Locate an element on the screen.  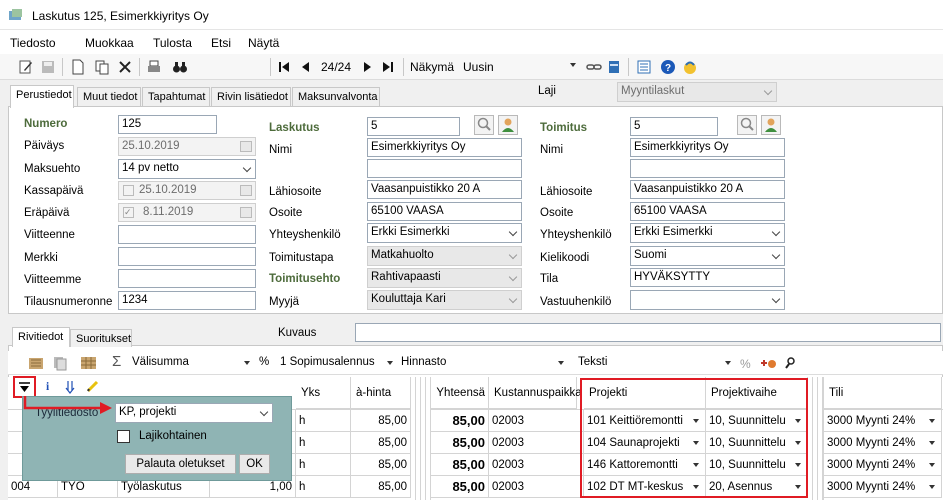
cell-project: 146 Kattoremontti is located at coordinates (645, 465).